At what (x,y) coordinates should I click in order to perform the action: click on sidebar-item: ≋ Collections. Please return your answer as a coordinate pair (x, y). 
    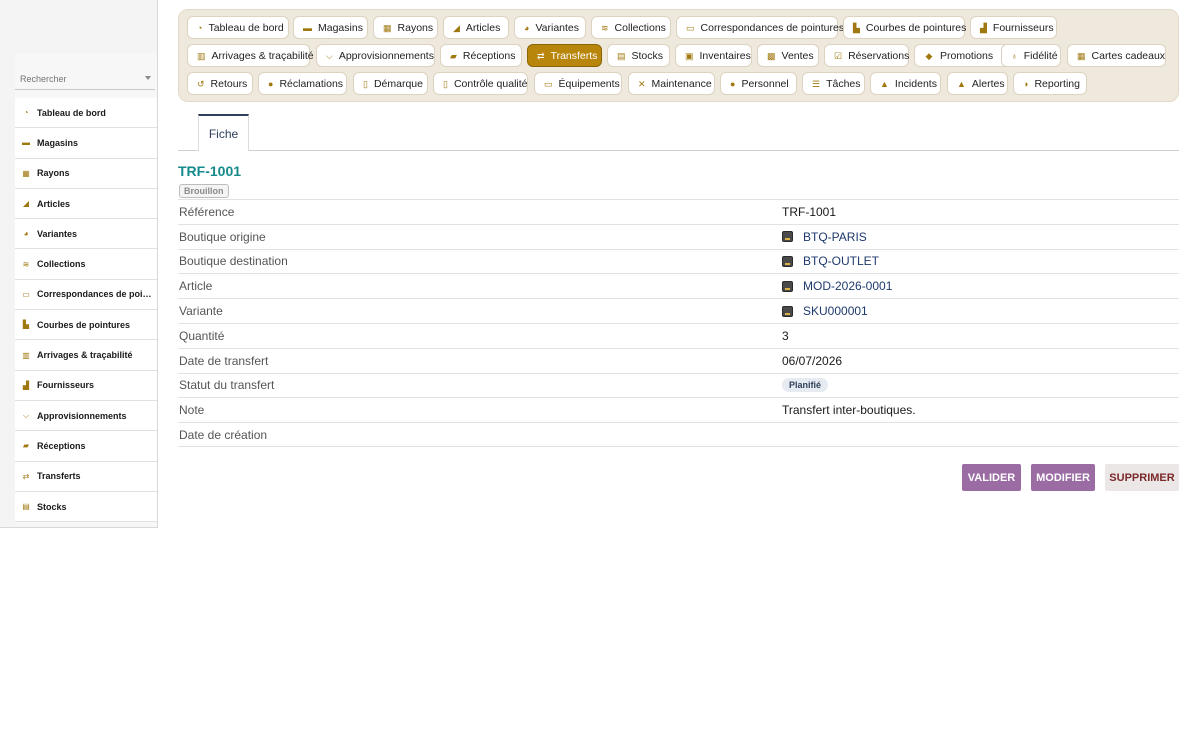
    Looking at the image, I should click on (86, 264).